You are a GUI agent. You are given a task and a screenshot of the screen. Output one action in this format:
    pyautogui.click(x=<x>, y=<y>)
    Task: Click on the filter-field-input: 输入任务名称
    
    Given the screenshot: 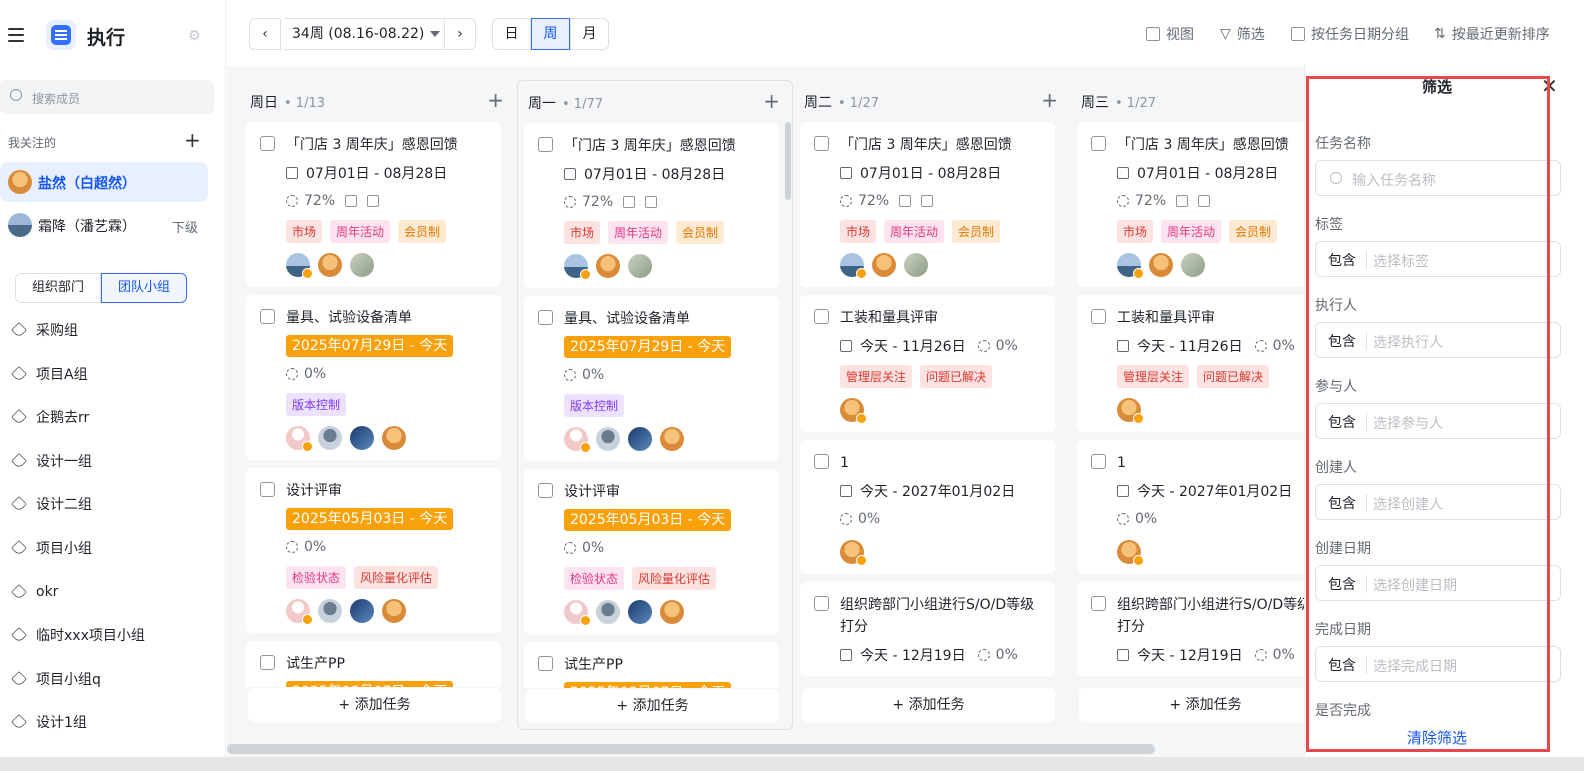 What is the action you would take?
    pyautogui.click(x=1438, y=178)
    